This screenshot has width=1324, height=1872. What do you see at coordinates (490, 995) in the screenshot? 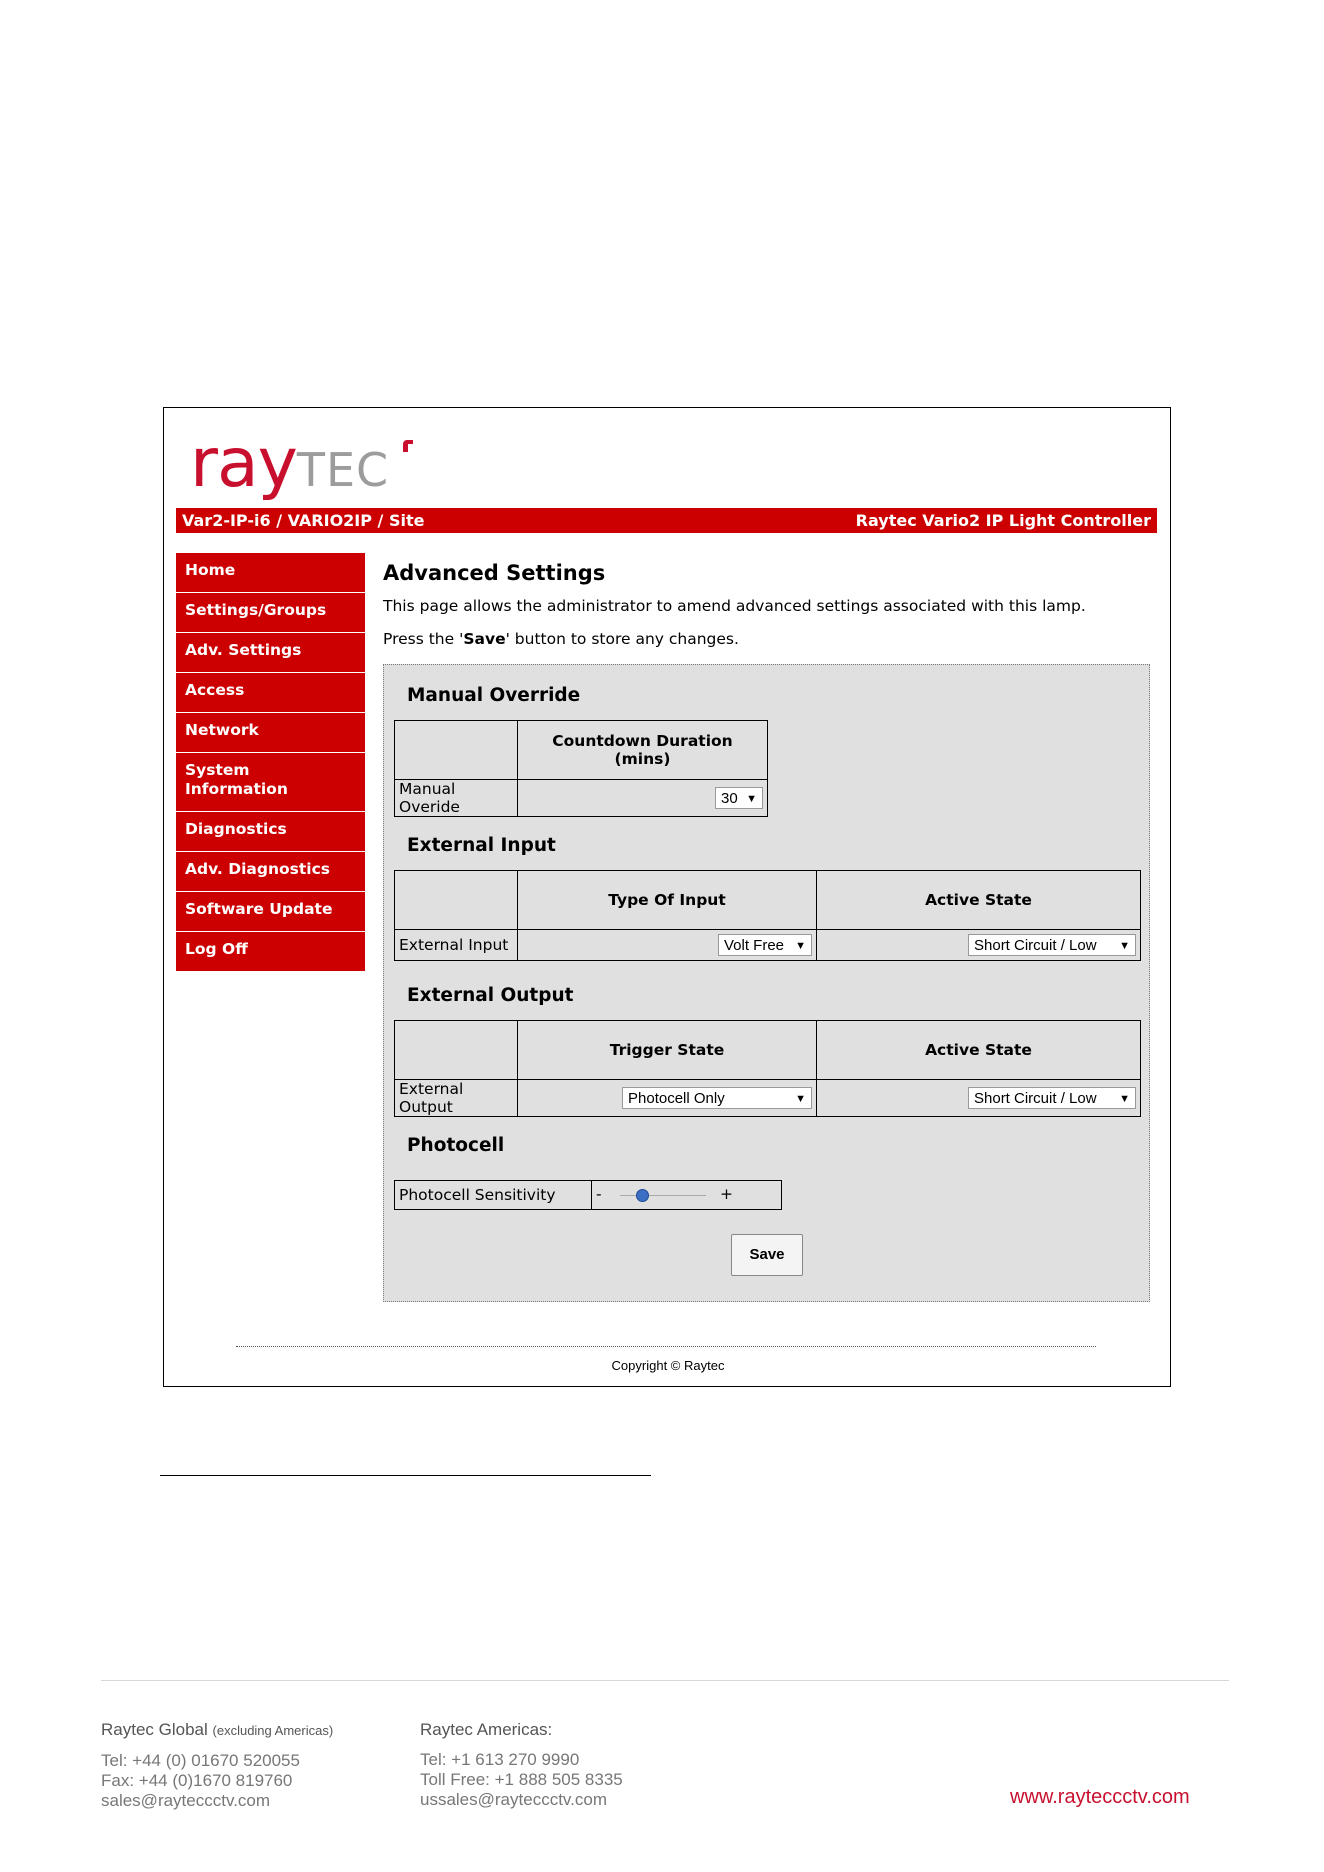
I see `section-title-external-output: External Output` at bounding box center [490, 995].